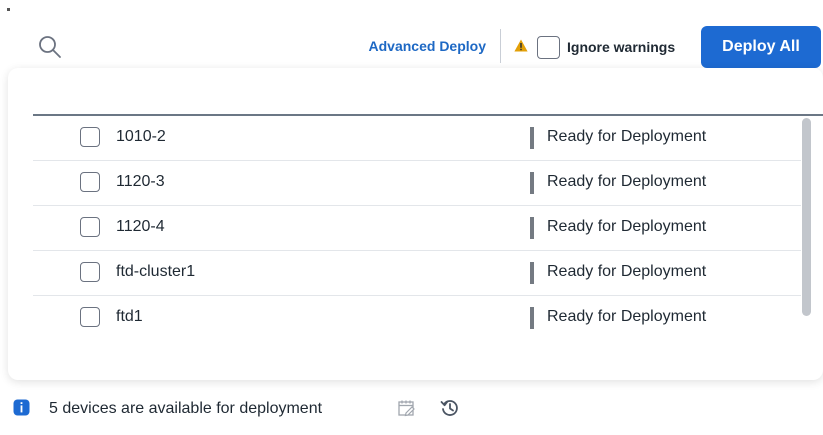 The width and height of the screenshot is (823, 435). Describe the element at coordinates (417, 273) in the screenshot. I see `table-row: ftd-cluster1 Ready for Deployment` at that location.